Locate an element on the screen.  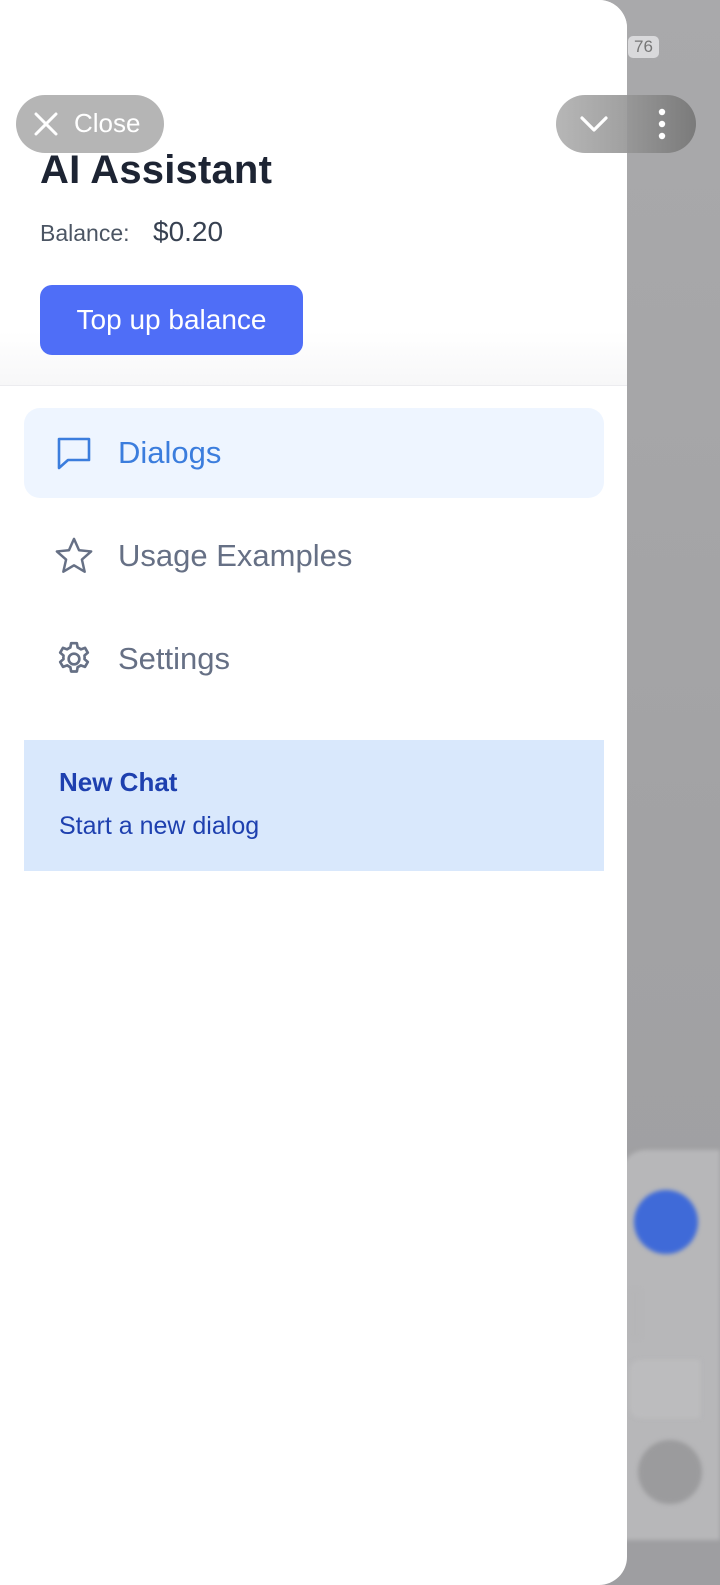
nav-item-usage-examples: Usage Examples is located at coordinates (314, 556).